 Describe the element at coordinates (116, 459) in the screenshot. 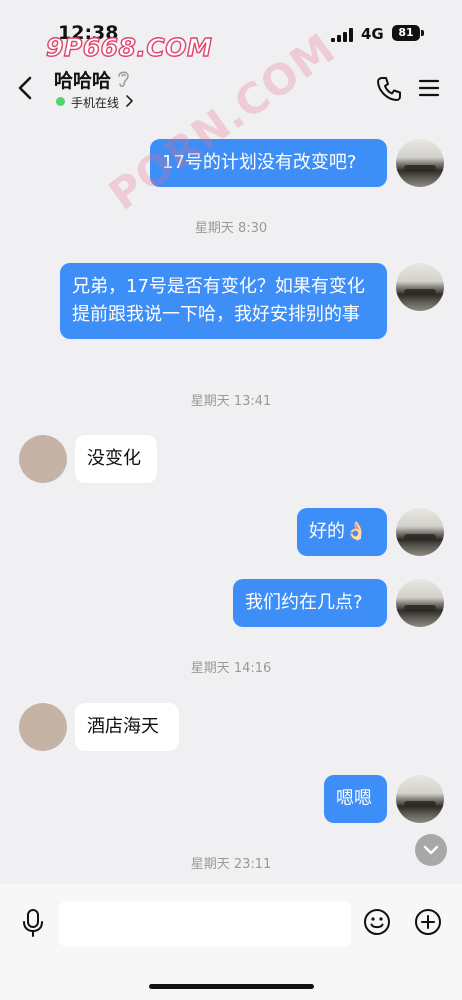

I see `message-incoming: 没变化` at that location.